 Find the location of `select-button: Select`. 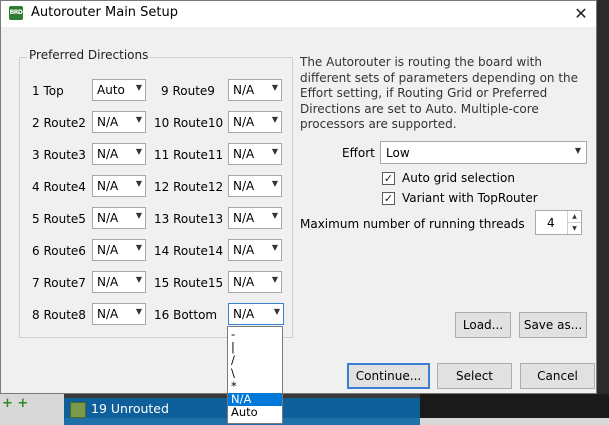

select-button: Select is located at coordinates (474, 376).